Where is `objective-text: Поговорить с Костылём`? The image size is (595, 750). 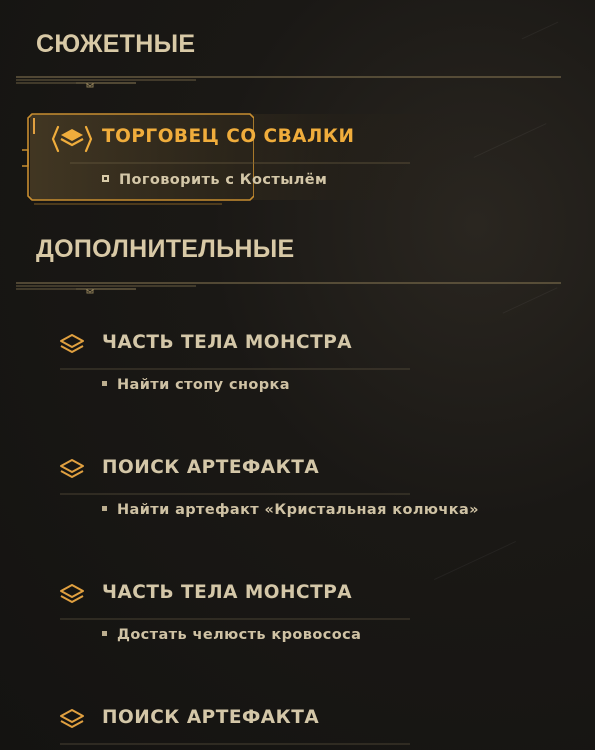
objective-text: Поговорить с Костылём is located at coordinates (223, 180).